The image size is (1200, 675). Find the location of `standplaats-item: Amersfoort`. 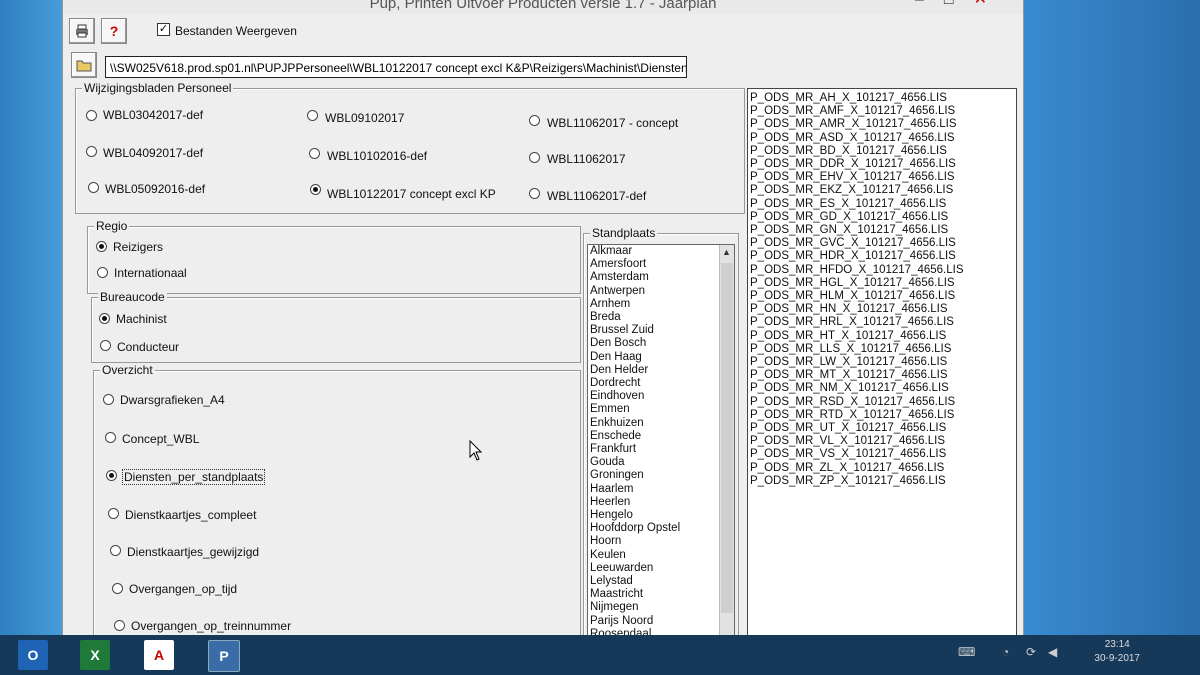

standplaats-item: Amersfoort is located at coordinates (661, 264).